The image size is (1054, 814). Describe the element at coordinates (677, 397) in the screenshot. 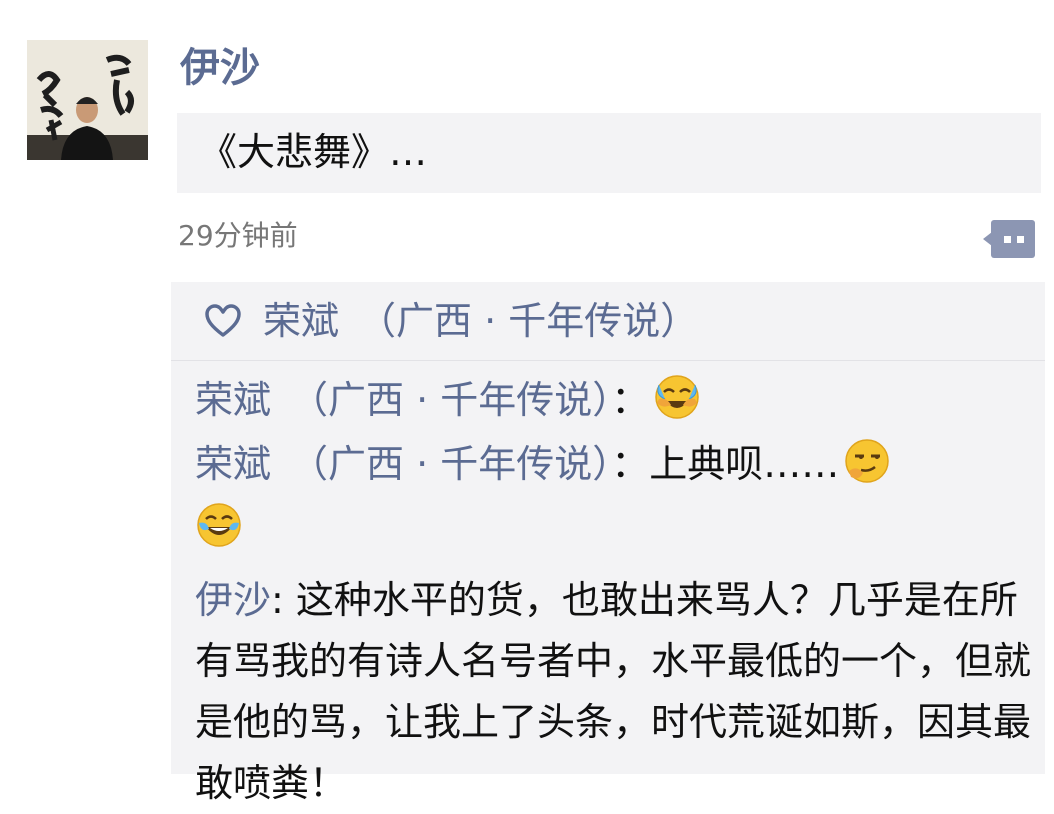

I see `crying-laughing-emoji-icon` at that location.